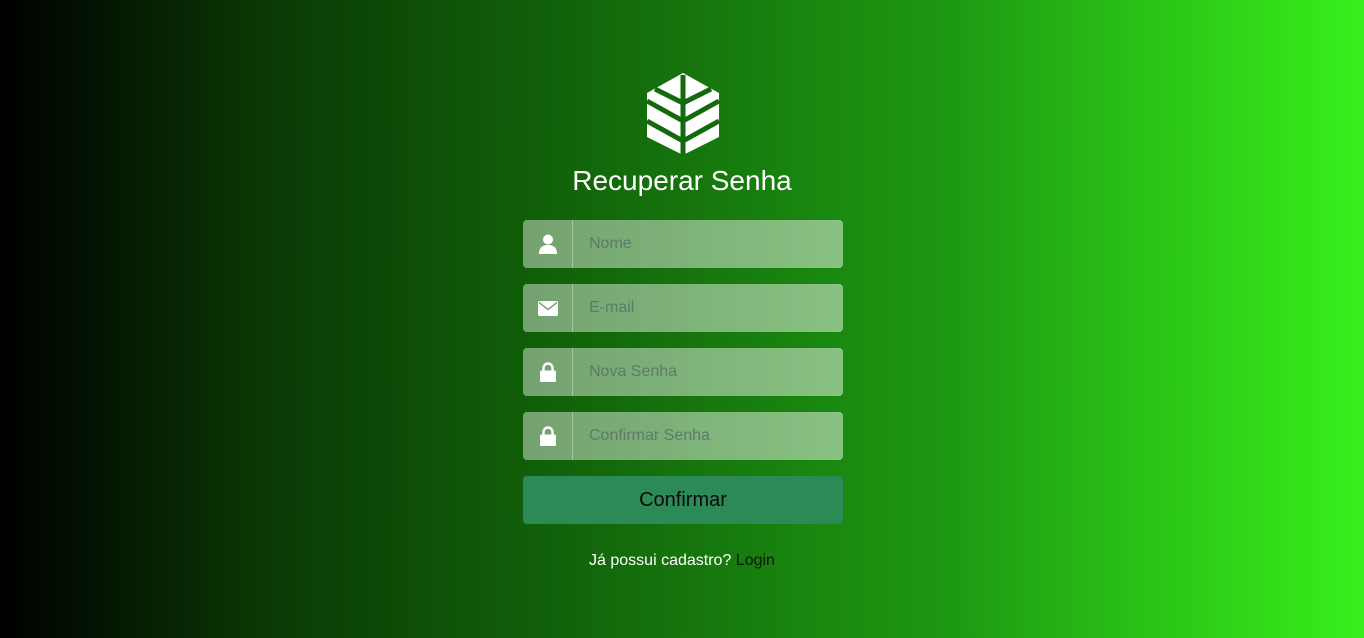  What do you see at coordinates (708, 372) in the screenshot?
I see `new-password-input` at bounding box center [708, 372].